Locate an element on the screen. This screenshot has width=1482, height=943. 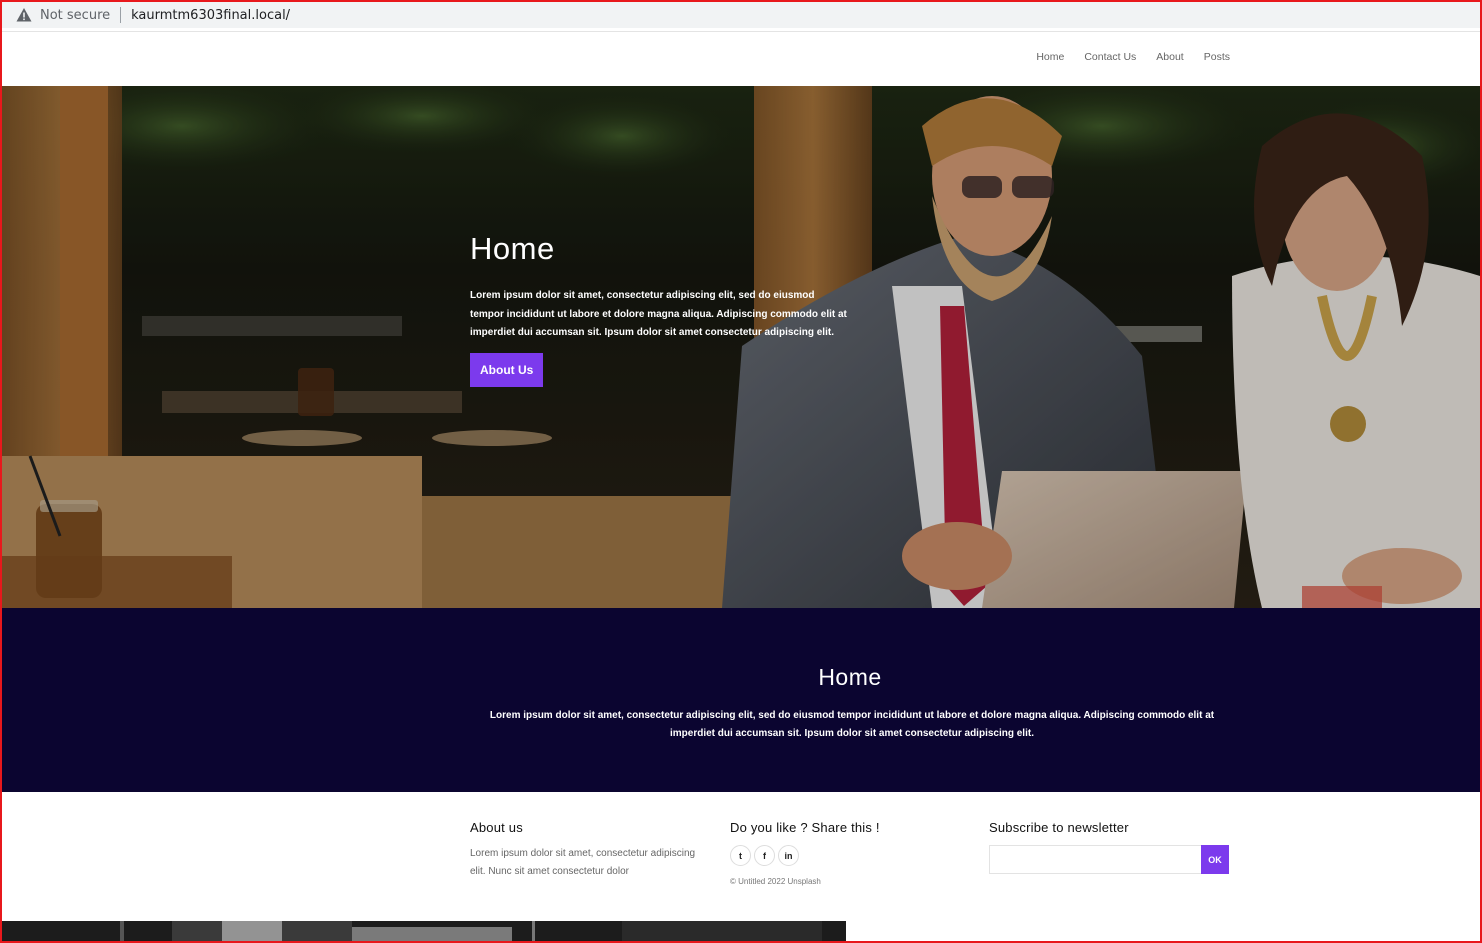
nav-posts: Posts is located at coordinates (1217, 57).